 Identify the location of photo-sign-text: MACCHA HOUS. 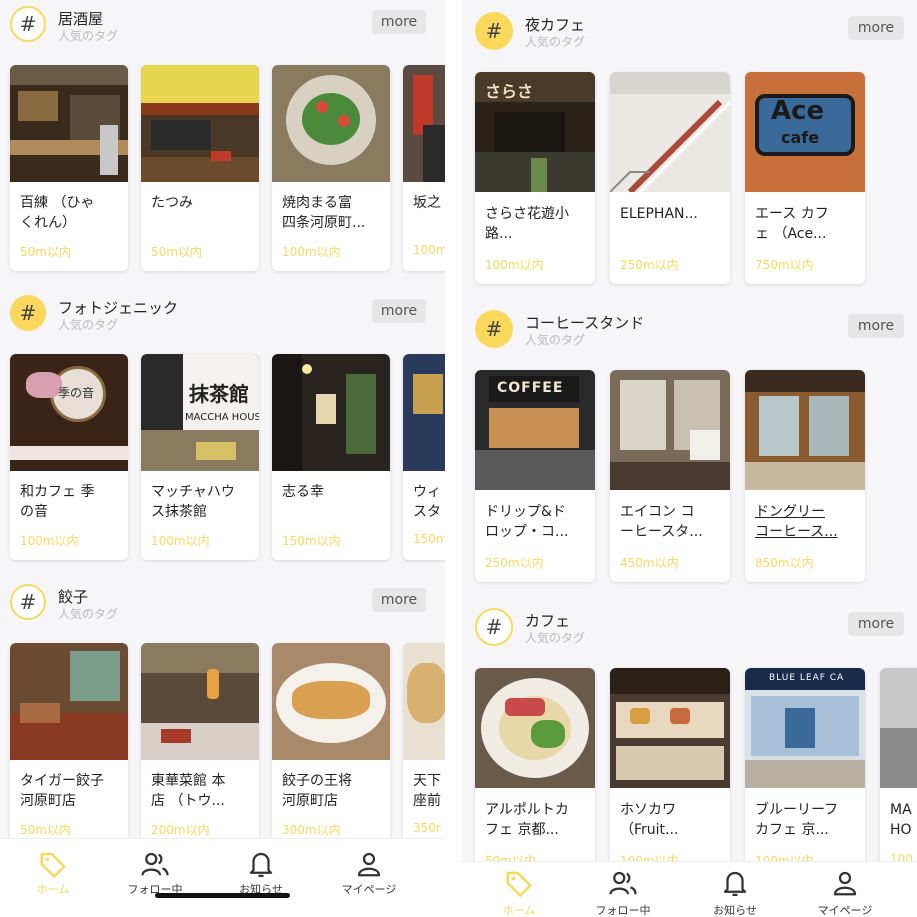
(222, 417).